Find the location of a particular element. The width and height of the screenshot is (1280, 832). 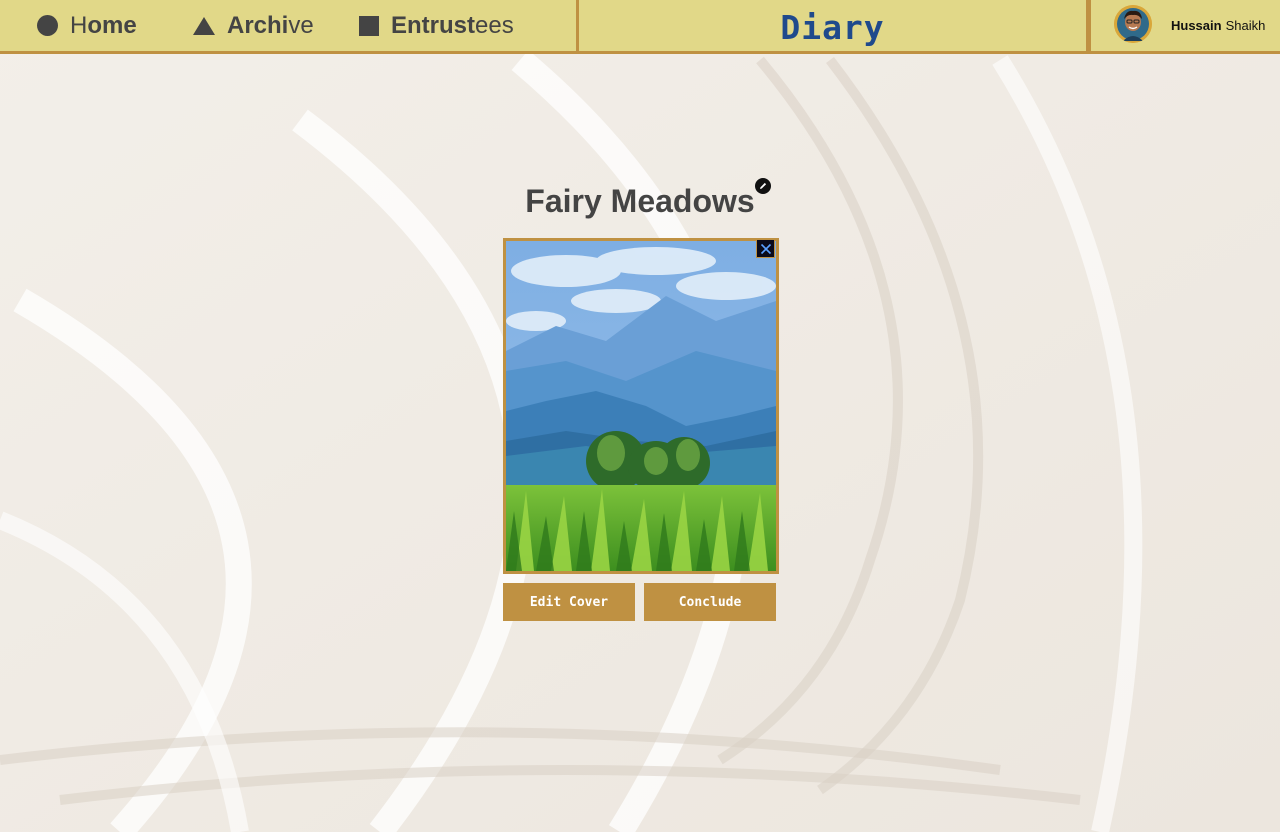

nav-home: Home is located at coordinates (87, 25).